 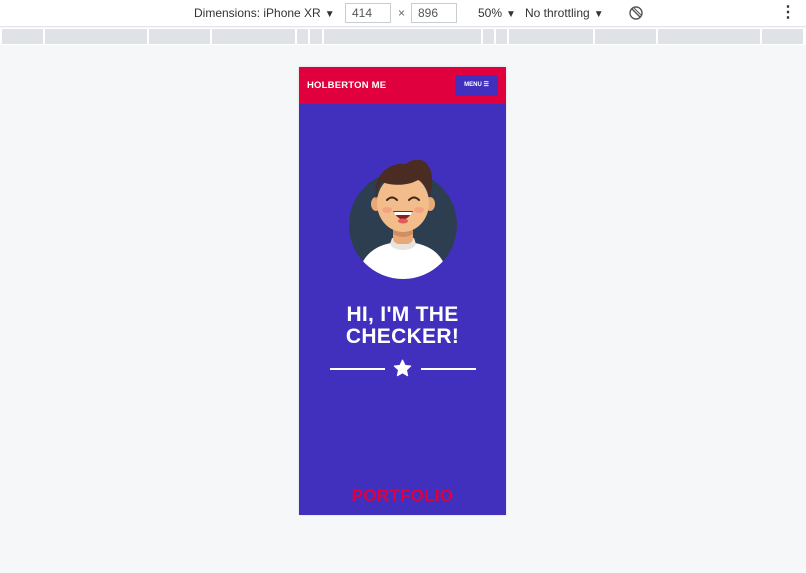 I want to click on star-icon, so click(x=402, y=368).